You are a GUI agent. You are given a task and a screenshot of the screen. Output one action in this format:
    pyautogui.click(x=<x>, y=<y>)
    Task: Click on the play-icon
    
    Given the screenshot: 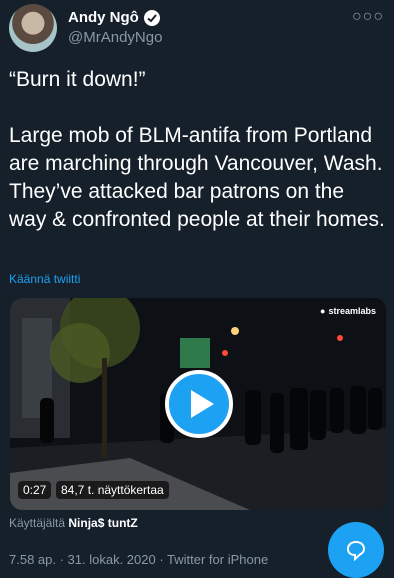 What is the action you would take?
    pyautogui.click(x=202, y=404)
    